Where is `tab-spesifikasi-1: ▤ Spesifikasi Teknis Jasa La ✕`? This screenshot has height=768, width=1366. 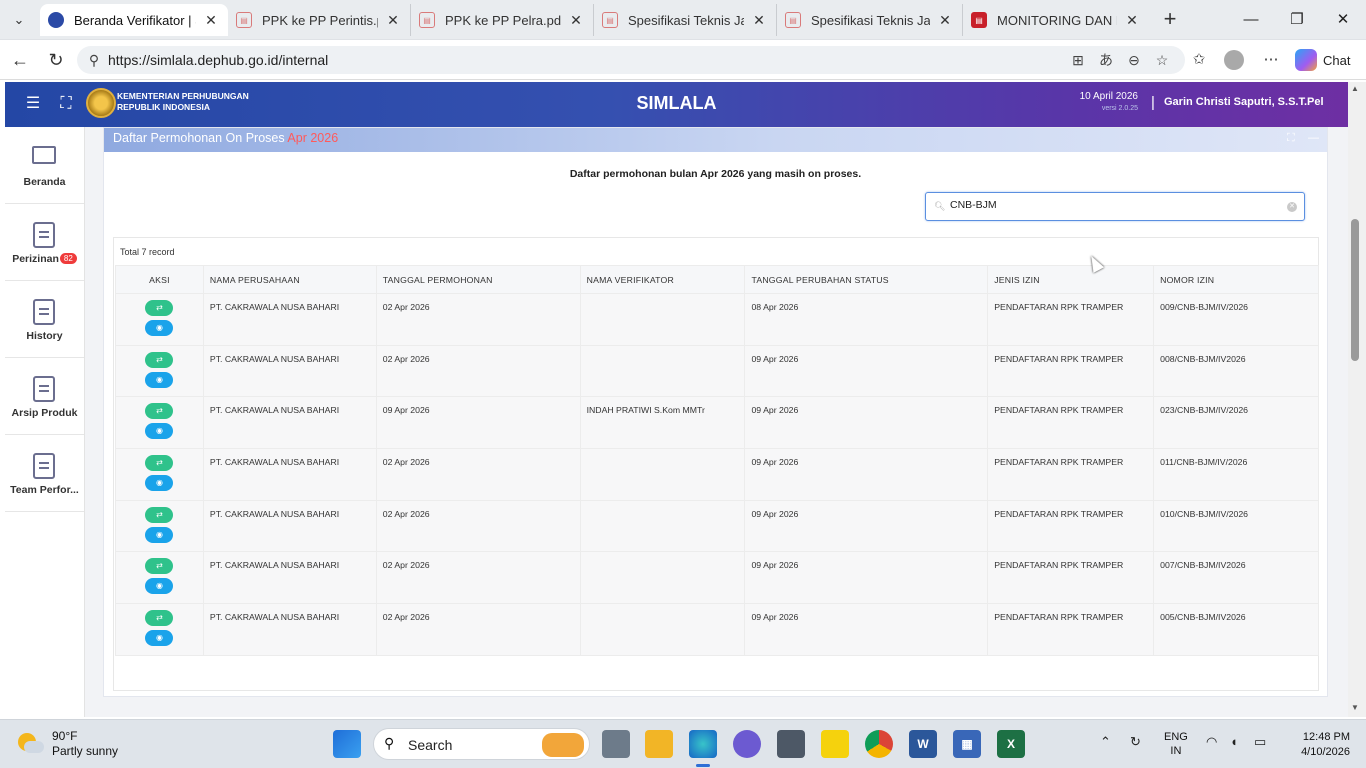 tab-spesifikasi-1: ▤ Spesifikasi Teknis Jasa La ✕ is located at coordinates (685, 20).